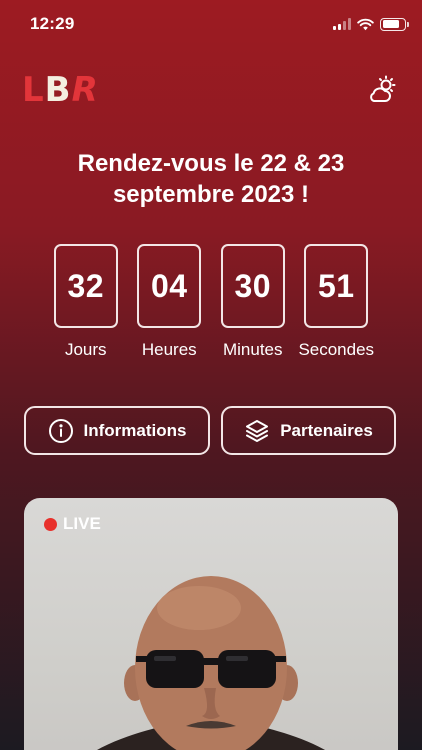  I want to click on countdown-hours-value: 04, so click(169, 286).